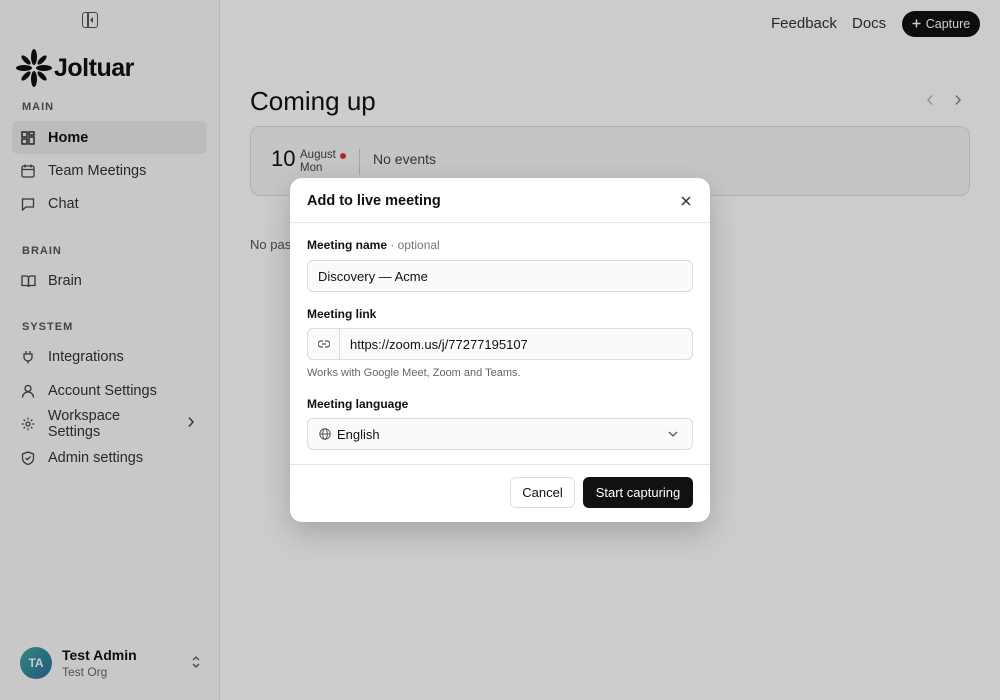 This screenshot has width=1000, height=700. Describe the element at coordinates (686, 201) in the screenshot. I see `close-icon` at that location.